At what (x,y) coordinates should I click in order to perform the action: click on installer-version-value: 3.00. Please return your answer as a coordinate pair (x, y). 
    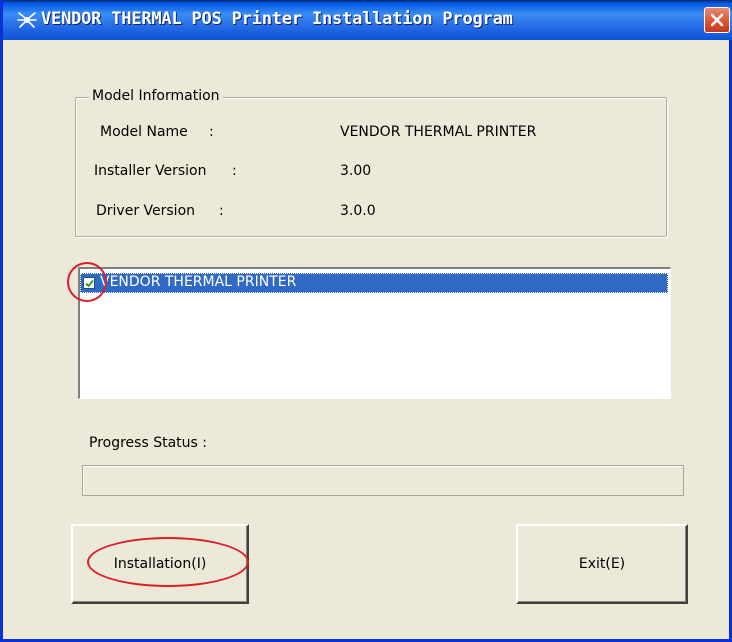
    Looking at the image, I should click on (356, 171).